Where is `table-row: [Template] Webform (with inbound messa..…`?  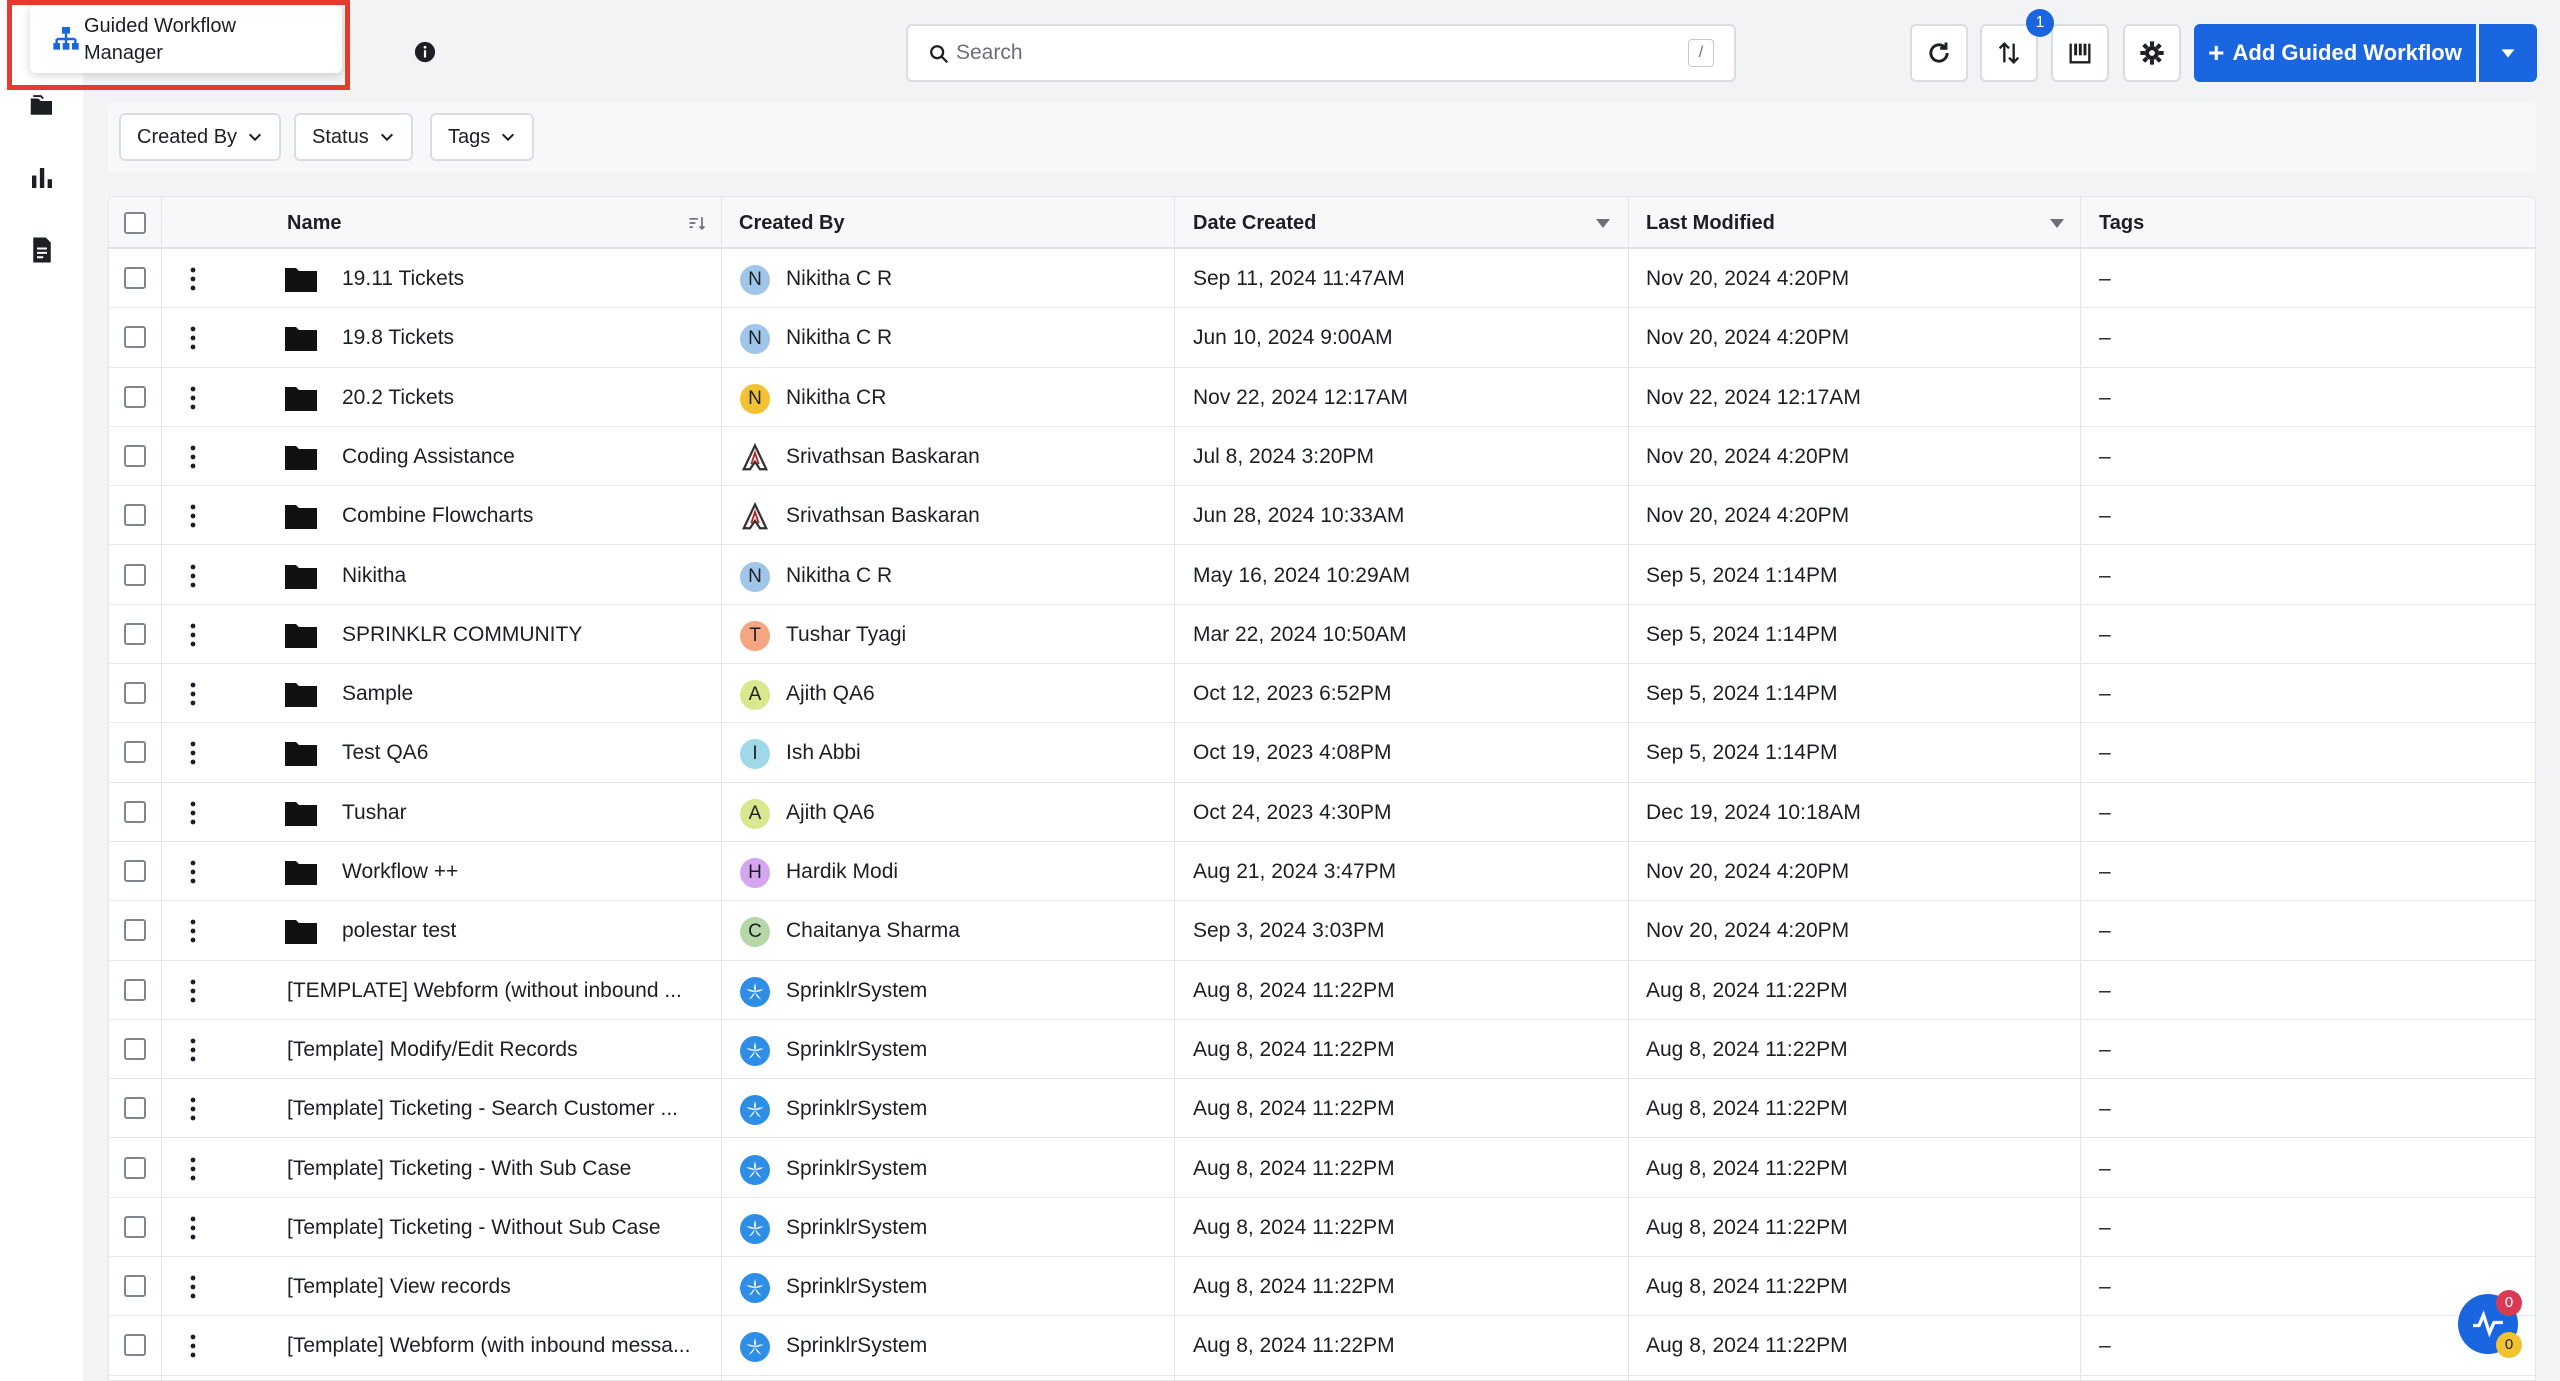 table-row: [Template] Webform (with inbound messa..… is located at coordinates (1322, 1346).